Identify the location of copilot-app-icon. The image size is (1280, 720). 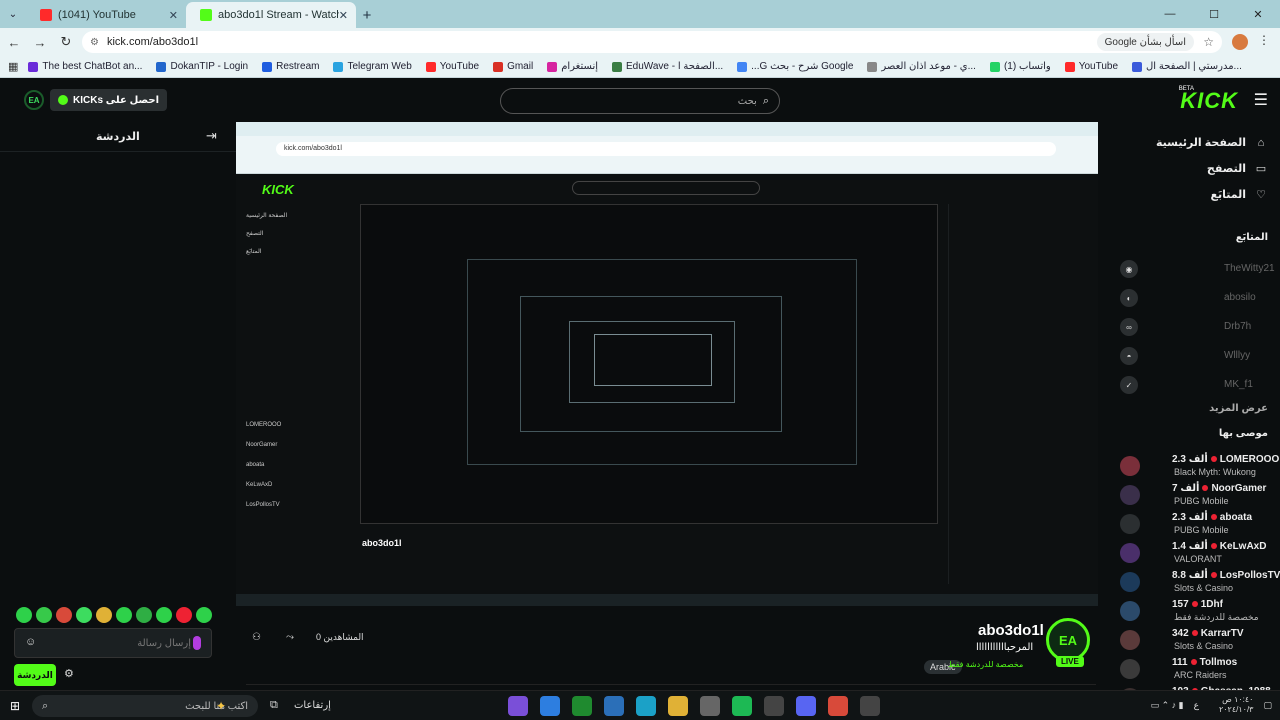
(518, 706).